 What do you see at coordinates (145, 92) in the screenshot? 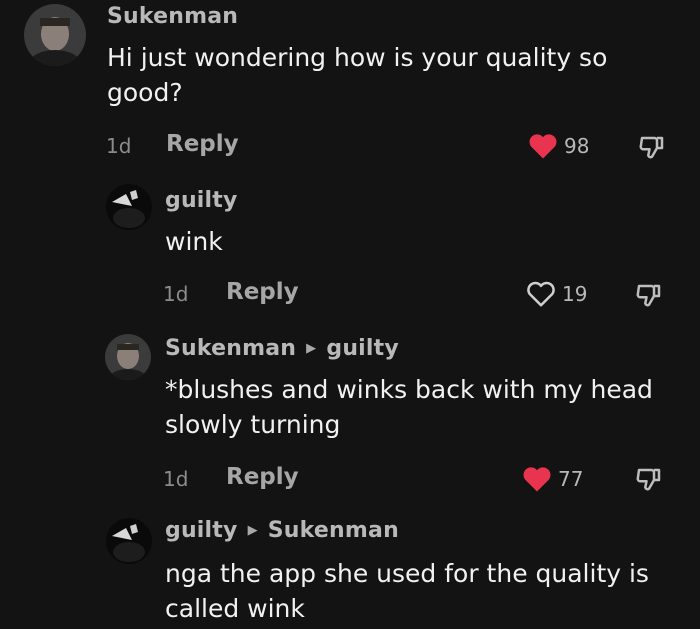
I see `comment-text-line: good?` at bounding box center [145, 92].